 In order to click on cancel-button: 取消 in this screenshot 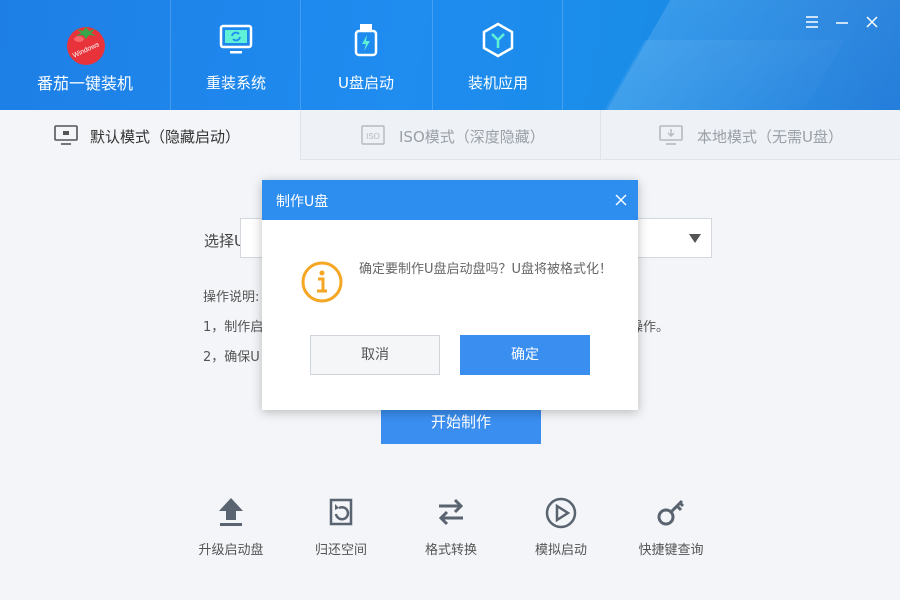, I will do `click(375, 355)`.